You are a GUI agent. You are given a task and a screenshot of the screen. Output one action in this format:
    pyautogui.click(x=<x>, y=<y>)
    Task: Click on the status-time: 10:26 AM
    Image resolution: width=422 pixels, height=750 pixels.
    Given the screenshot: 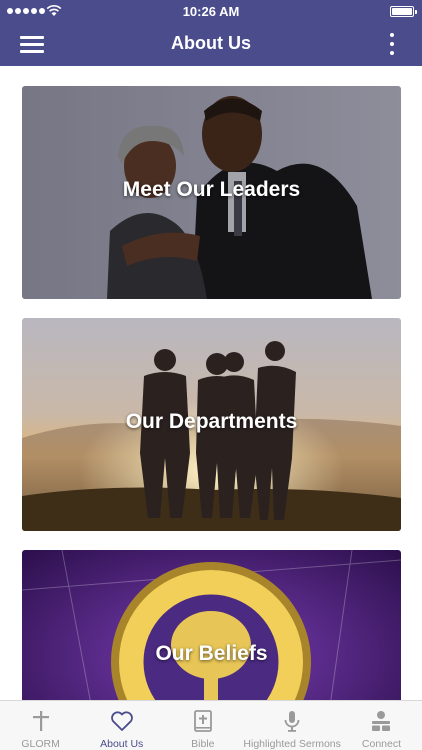 What is the action you would take?
    pyautogui.click(x=211, y=11)
    